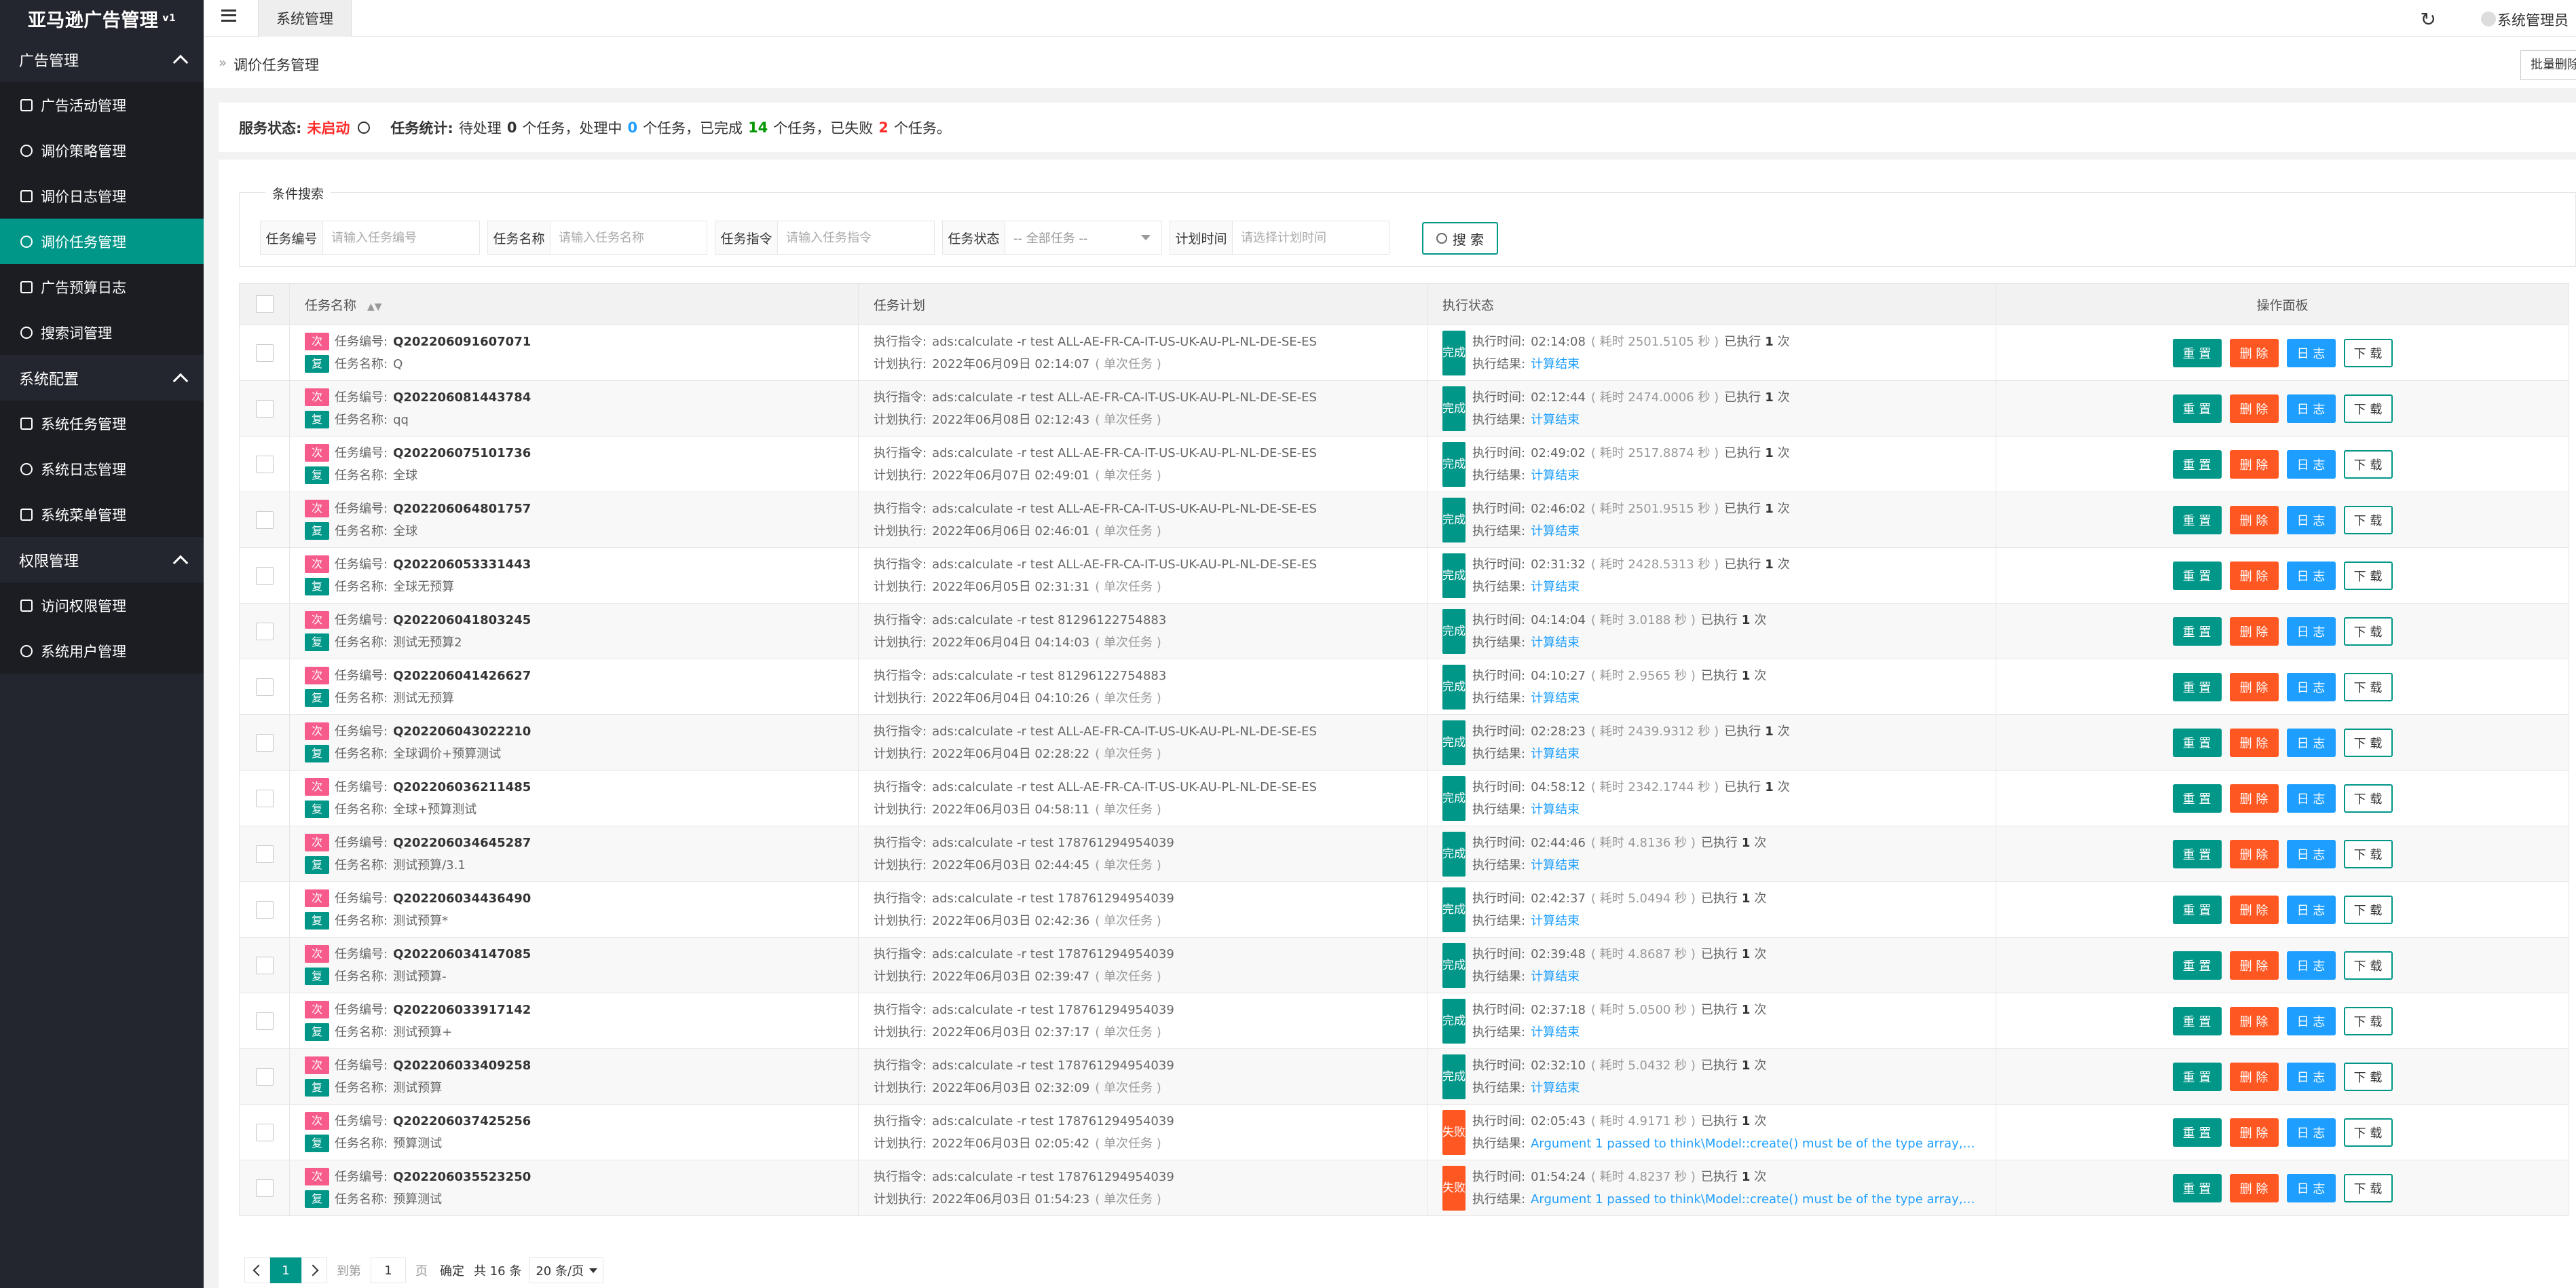  Describe the element at coordinates (102, 651) in the screenshot. I see `sidebar-item-2-1: 系统用户管理` at that location.